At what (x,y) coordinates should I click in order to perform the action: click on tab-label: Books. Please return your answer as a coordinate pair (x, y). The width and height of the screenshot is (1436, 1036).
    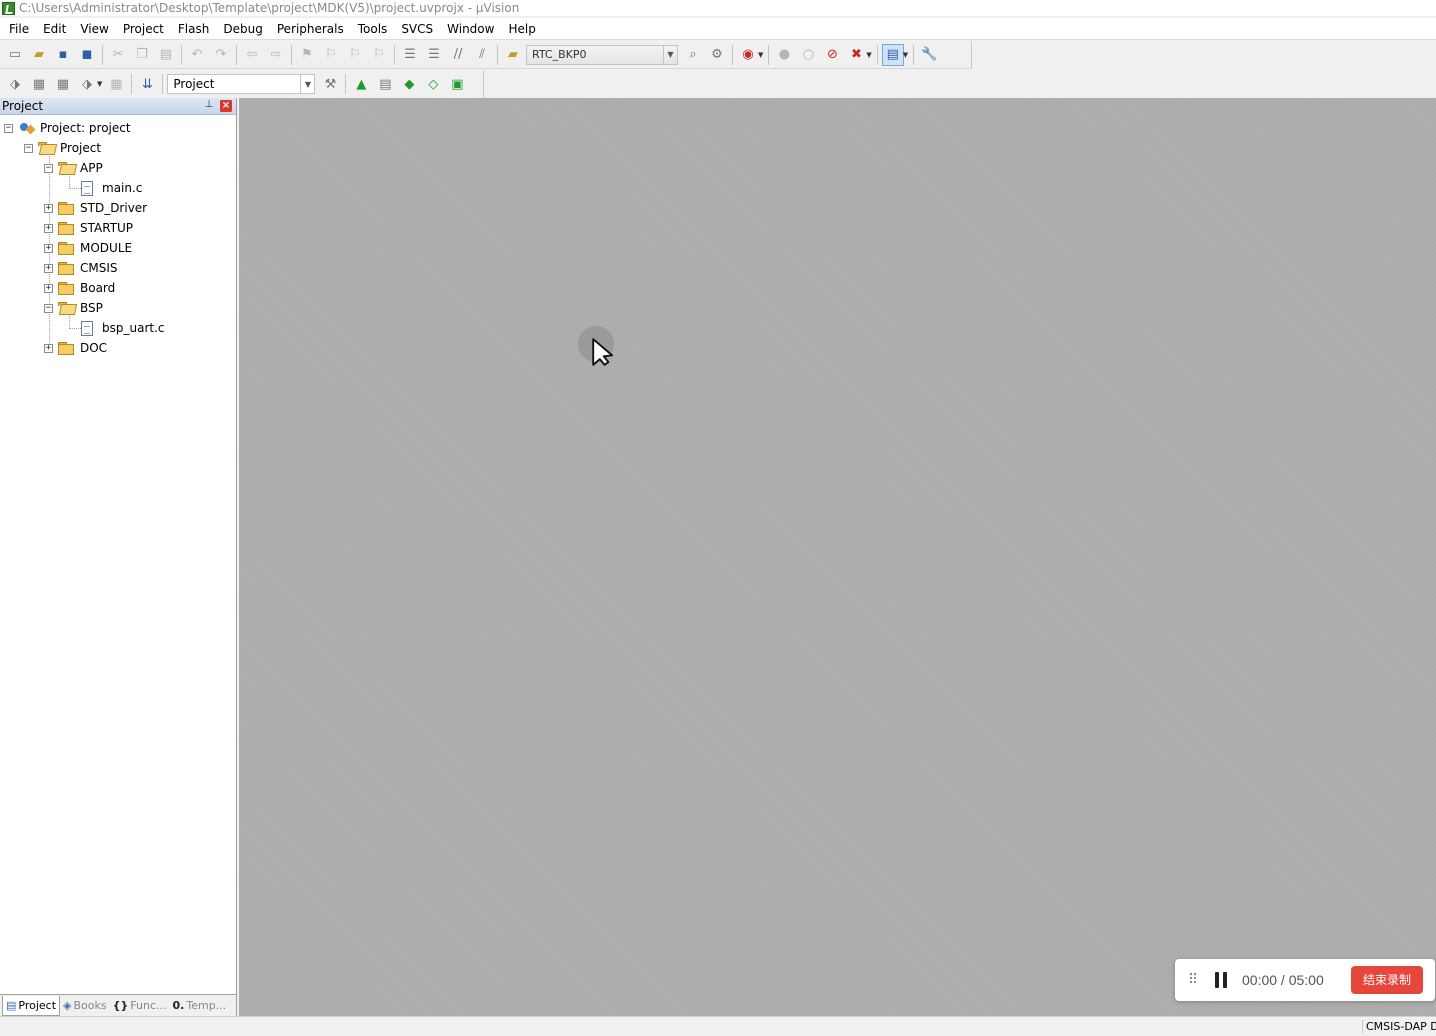
    Looking at the image, I should click on (90, 1005).